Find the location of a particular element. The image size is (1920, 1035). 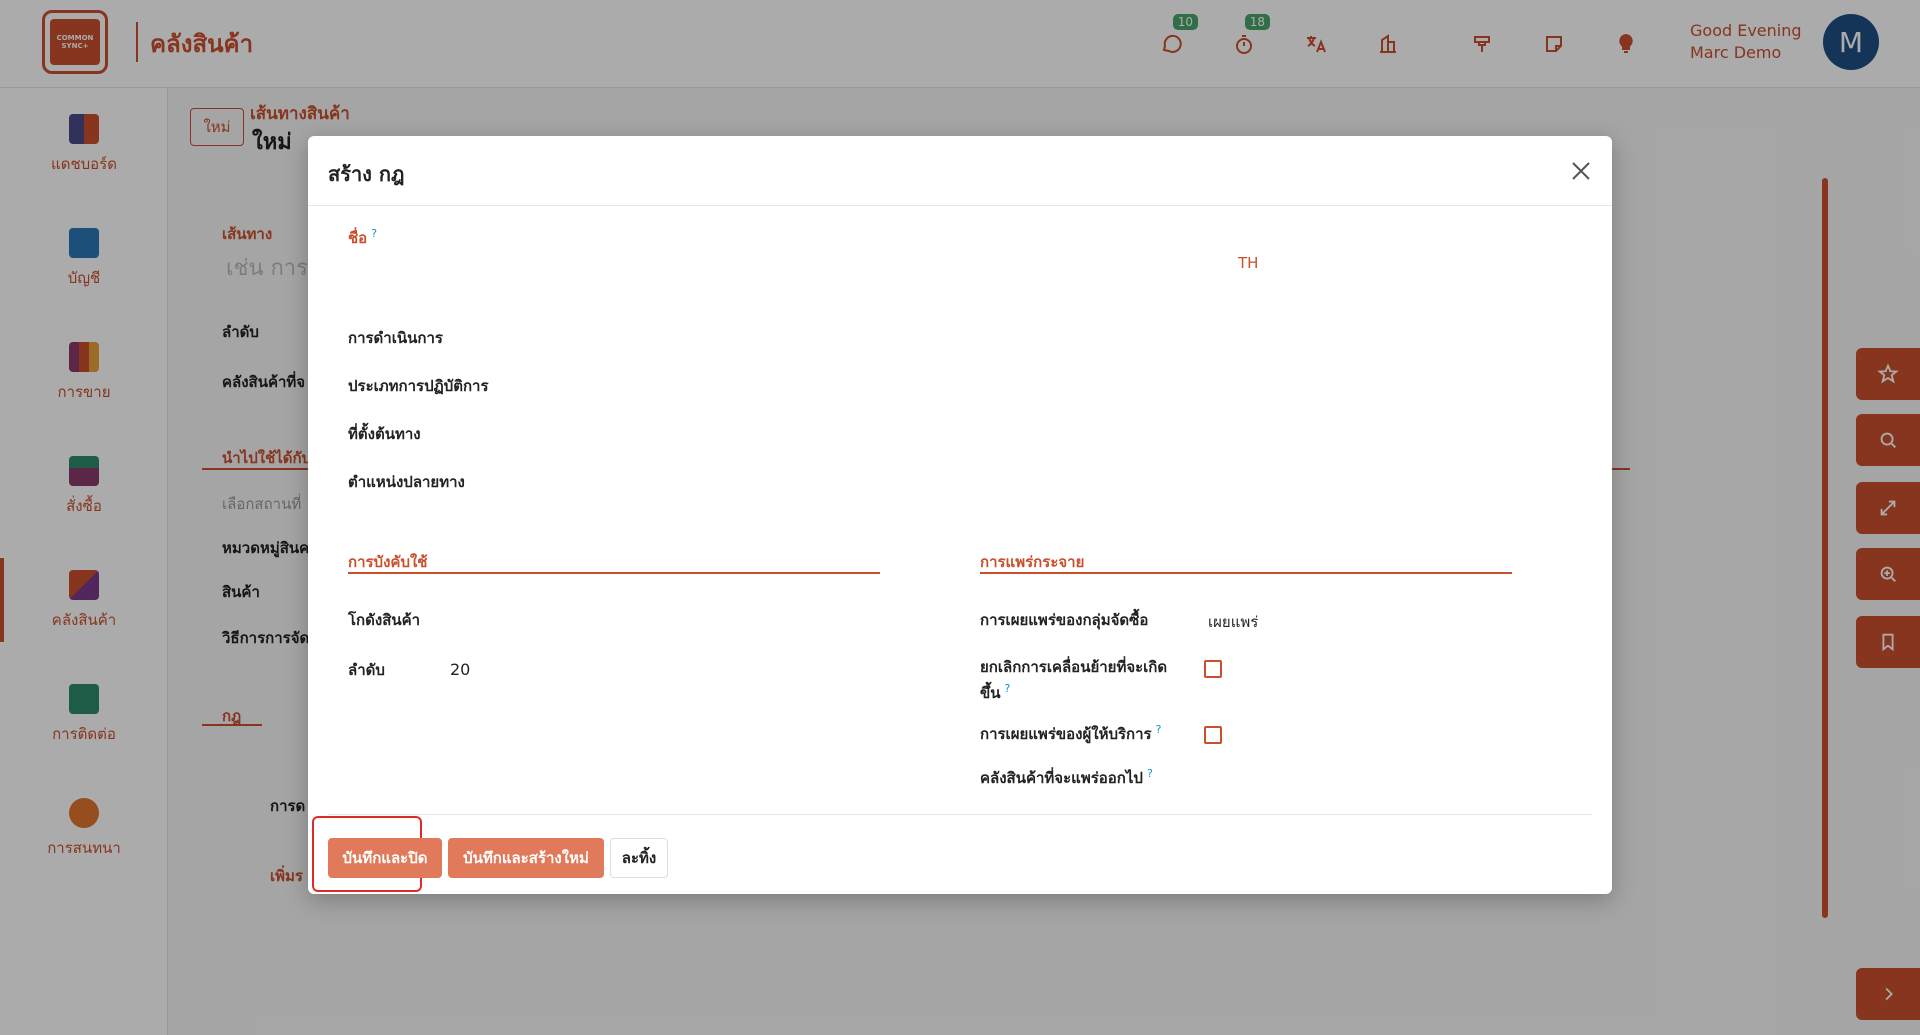

dialog-title: สร้าง กฎ is located at coordinates (366, 174).